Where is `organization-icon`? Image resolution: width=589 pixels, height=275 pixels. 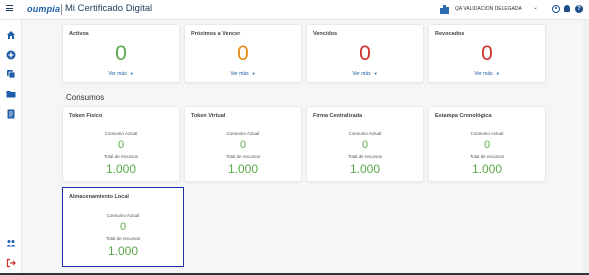 organization-icon is located at coordinates (444, 9).